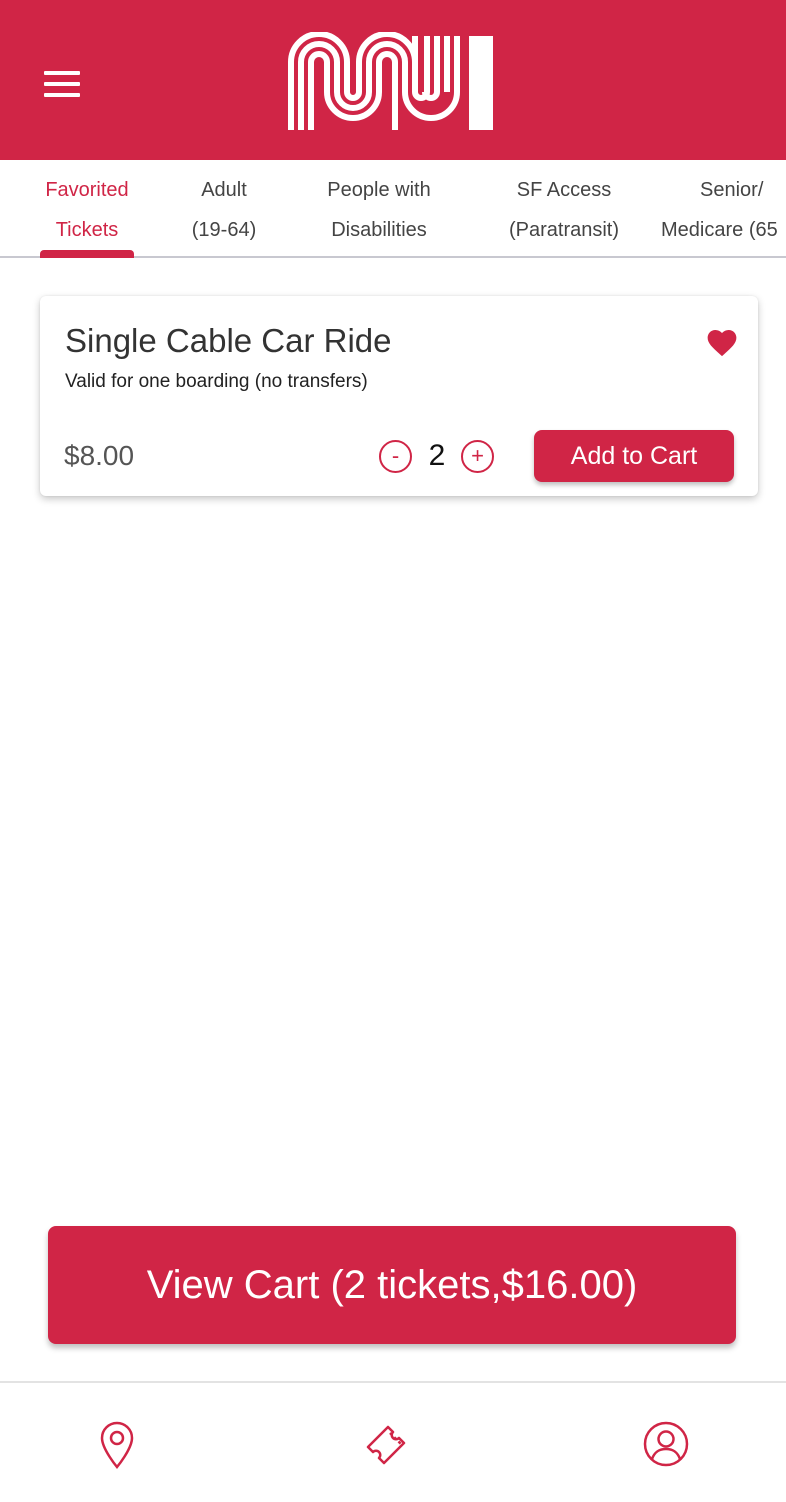 This screenshot has height=1502, width=786. I want to click on decrease-quantity-button: -, so click(395, 456).